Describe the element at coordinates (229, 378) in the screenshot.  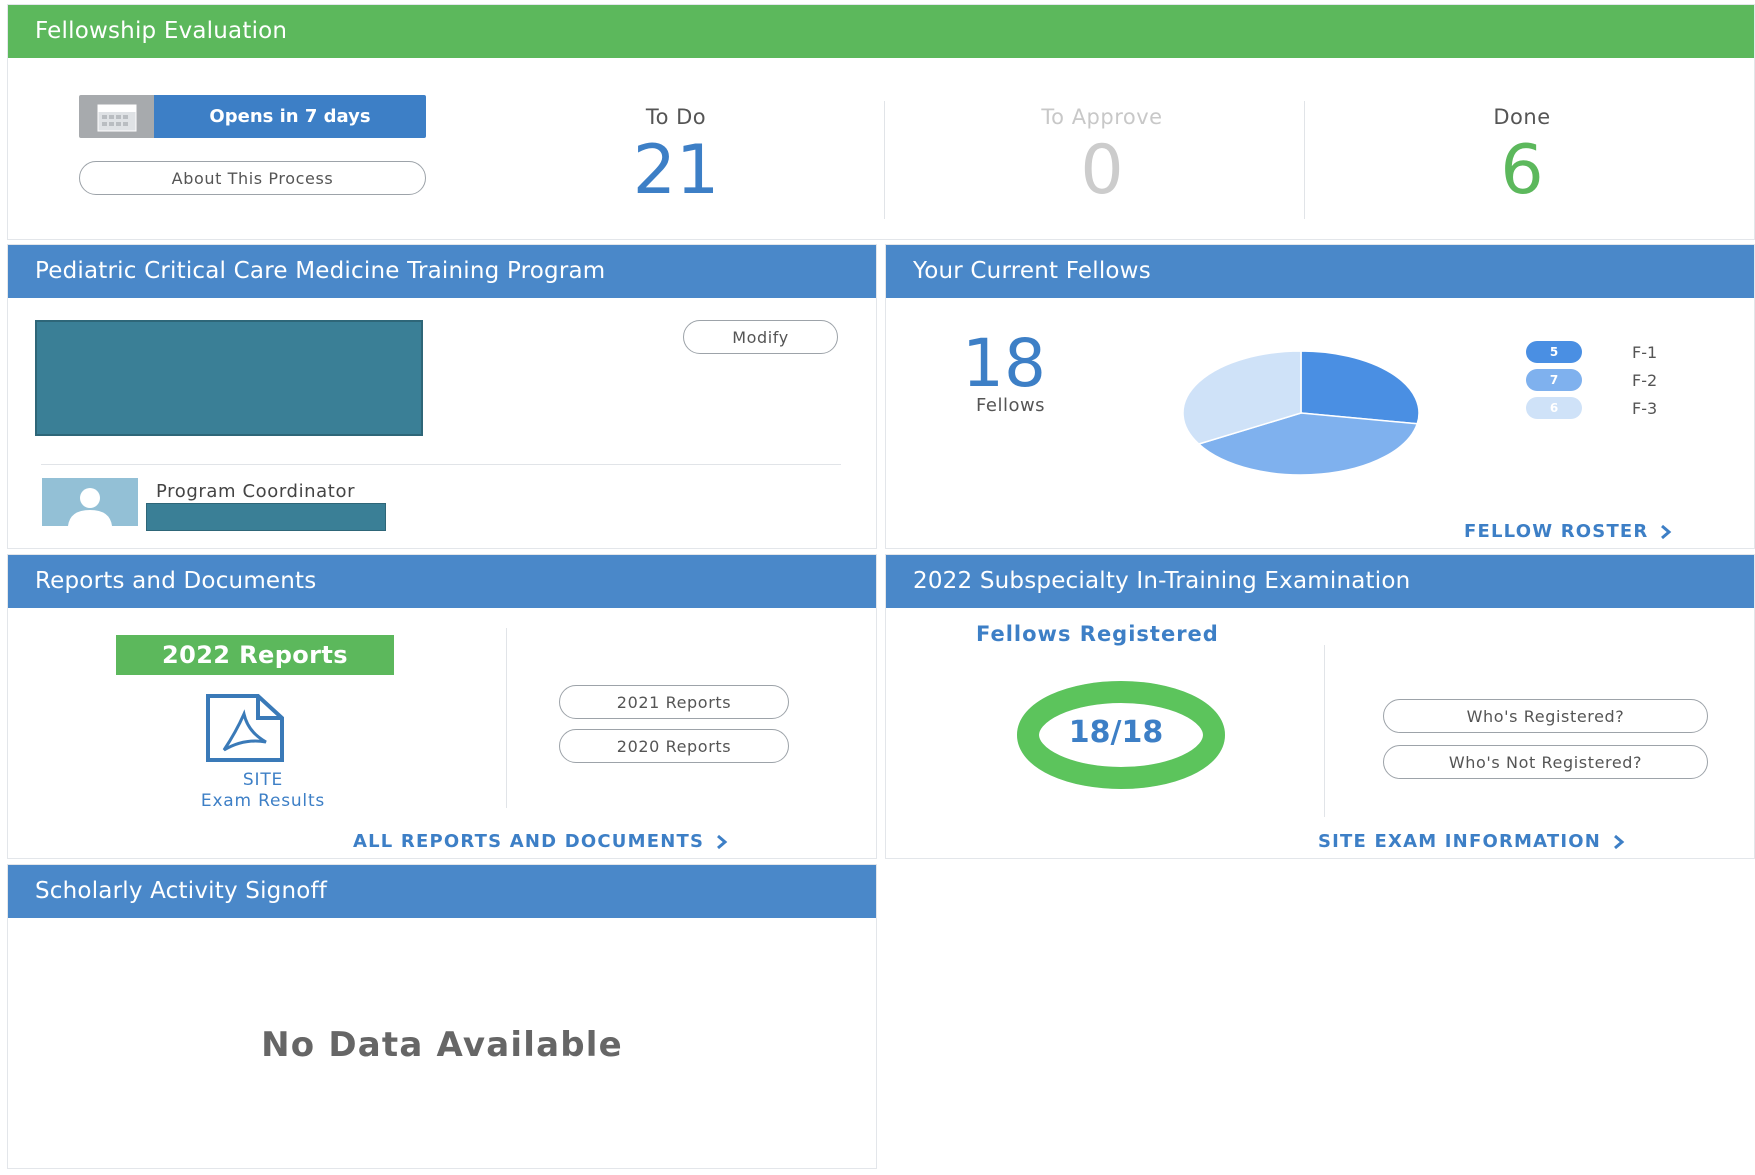
I see `program-logo-redacted` at that location.